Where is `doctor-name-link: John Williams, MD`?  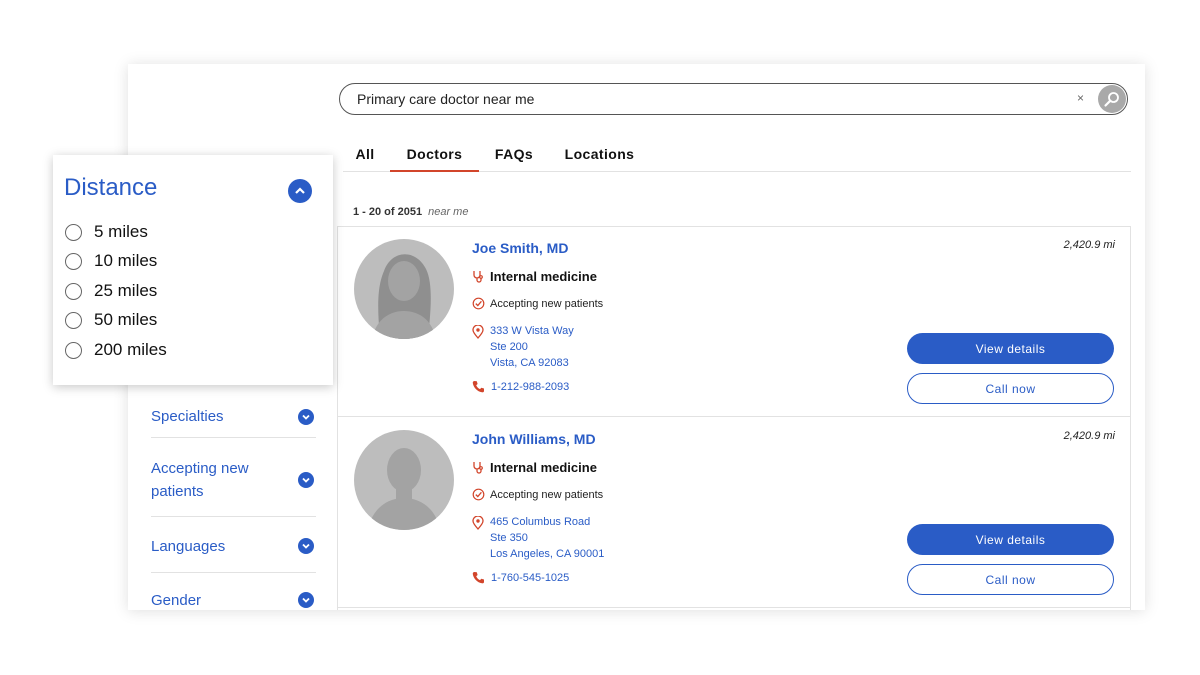
doctor-name-link: John Williams, MD is located at coordinates (534, 439).